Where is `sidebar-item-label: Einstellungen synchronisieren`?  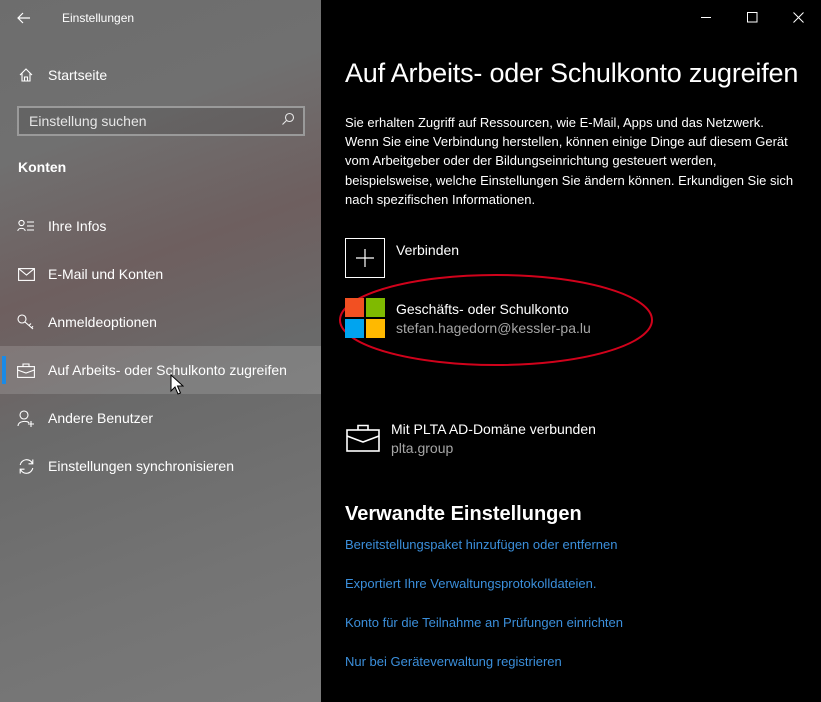 sidebar-item-label: Einstellungen synchronisieren is located at coordinates (141, 466).